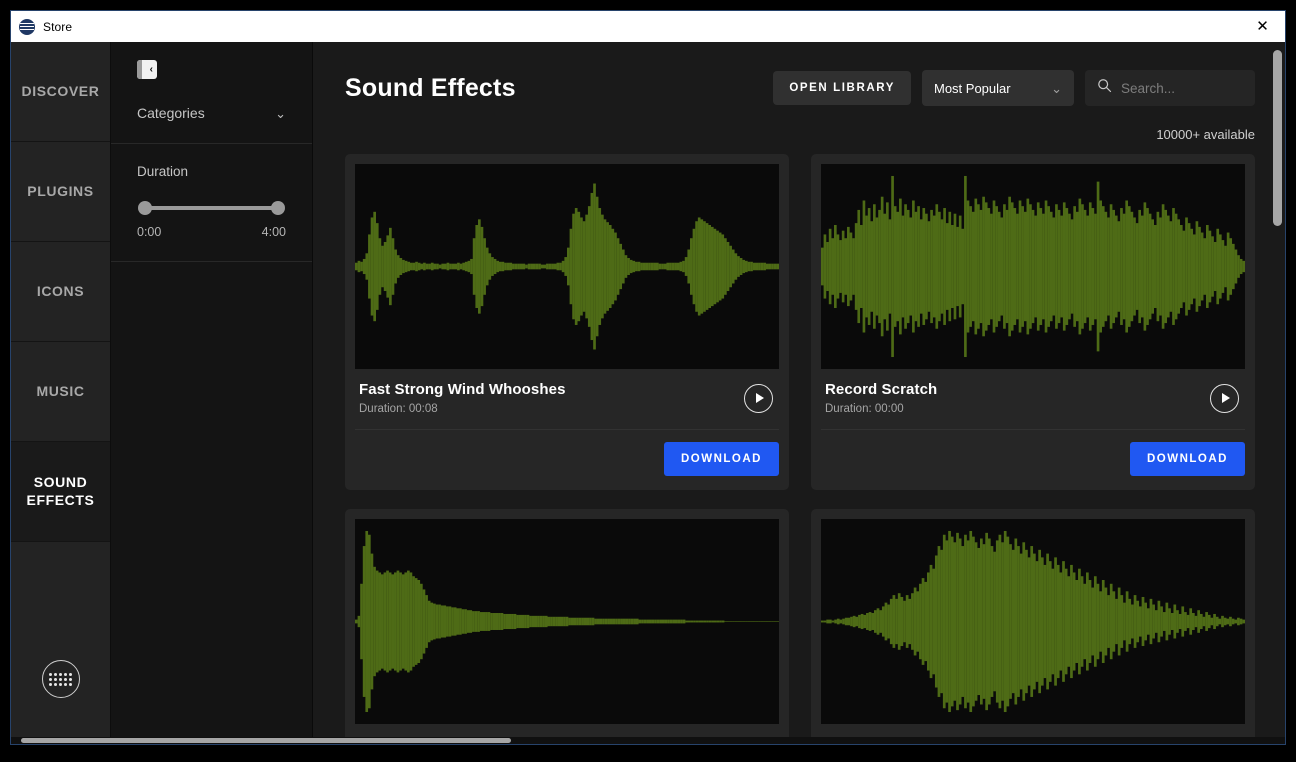 This screenshot has width=1296, height=762. What do you see at coordinates (1205, 134) in the screenshot?
I see `results-count: 10000+ available` at bounding box center [1205, 134].